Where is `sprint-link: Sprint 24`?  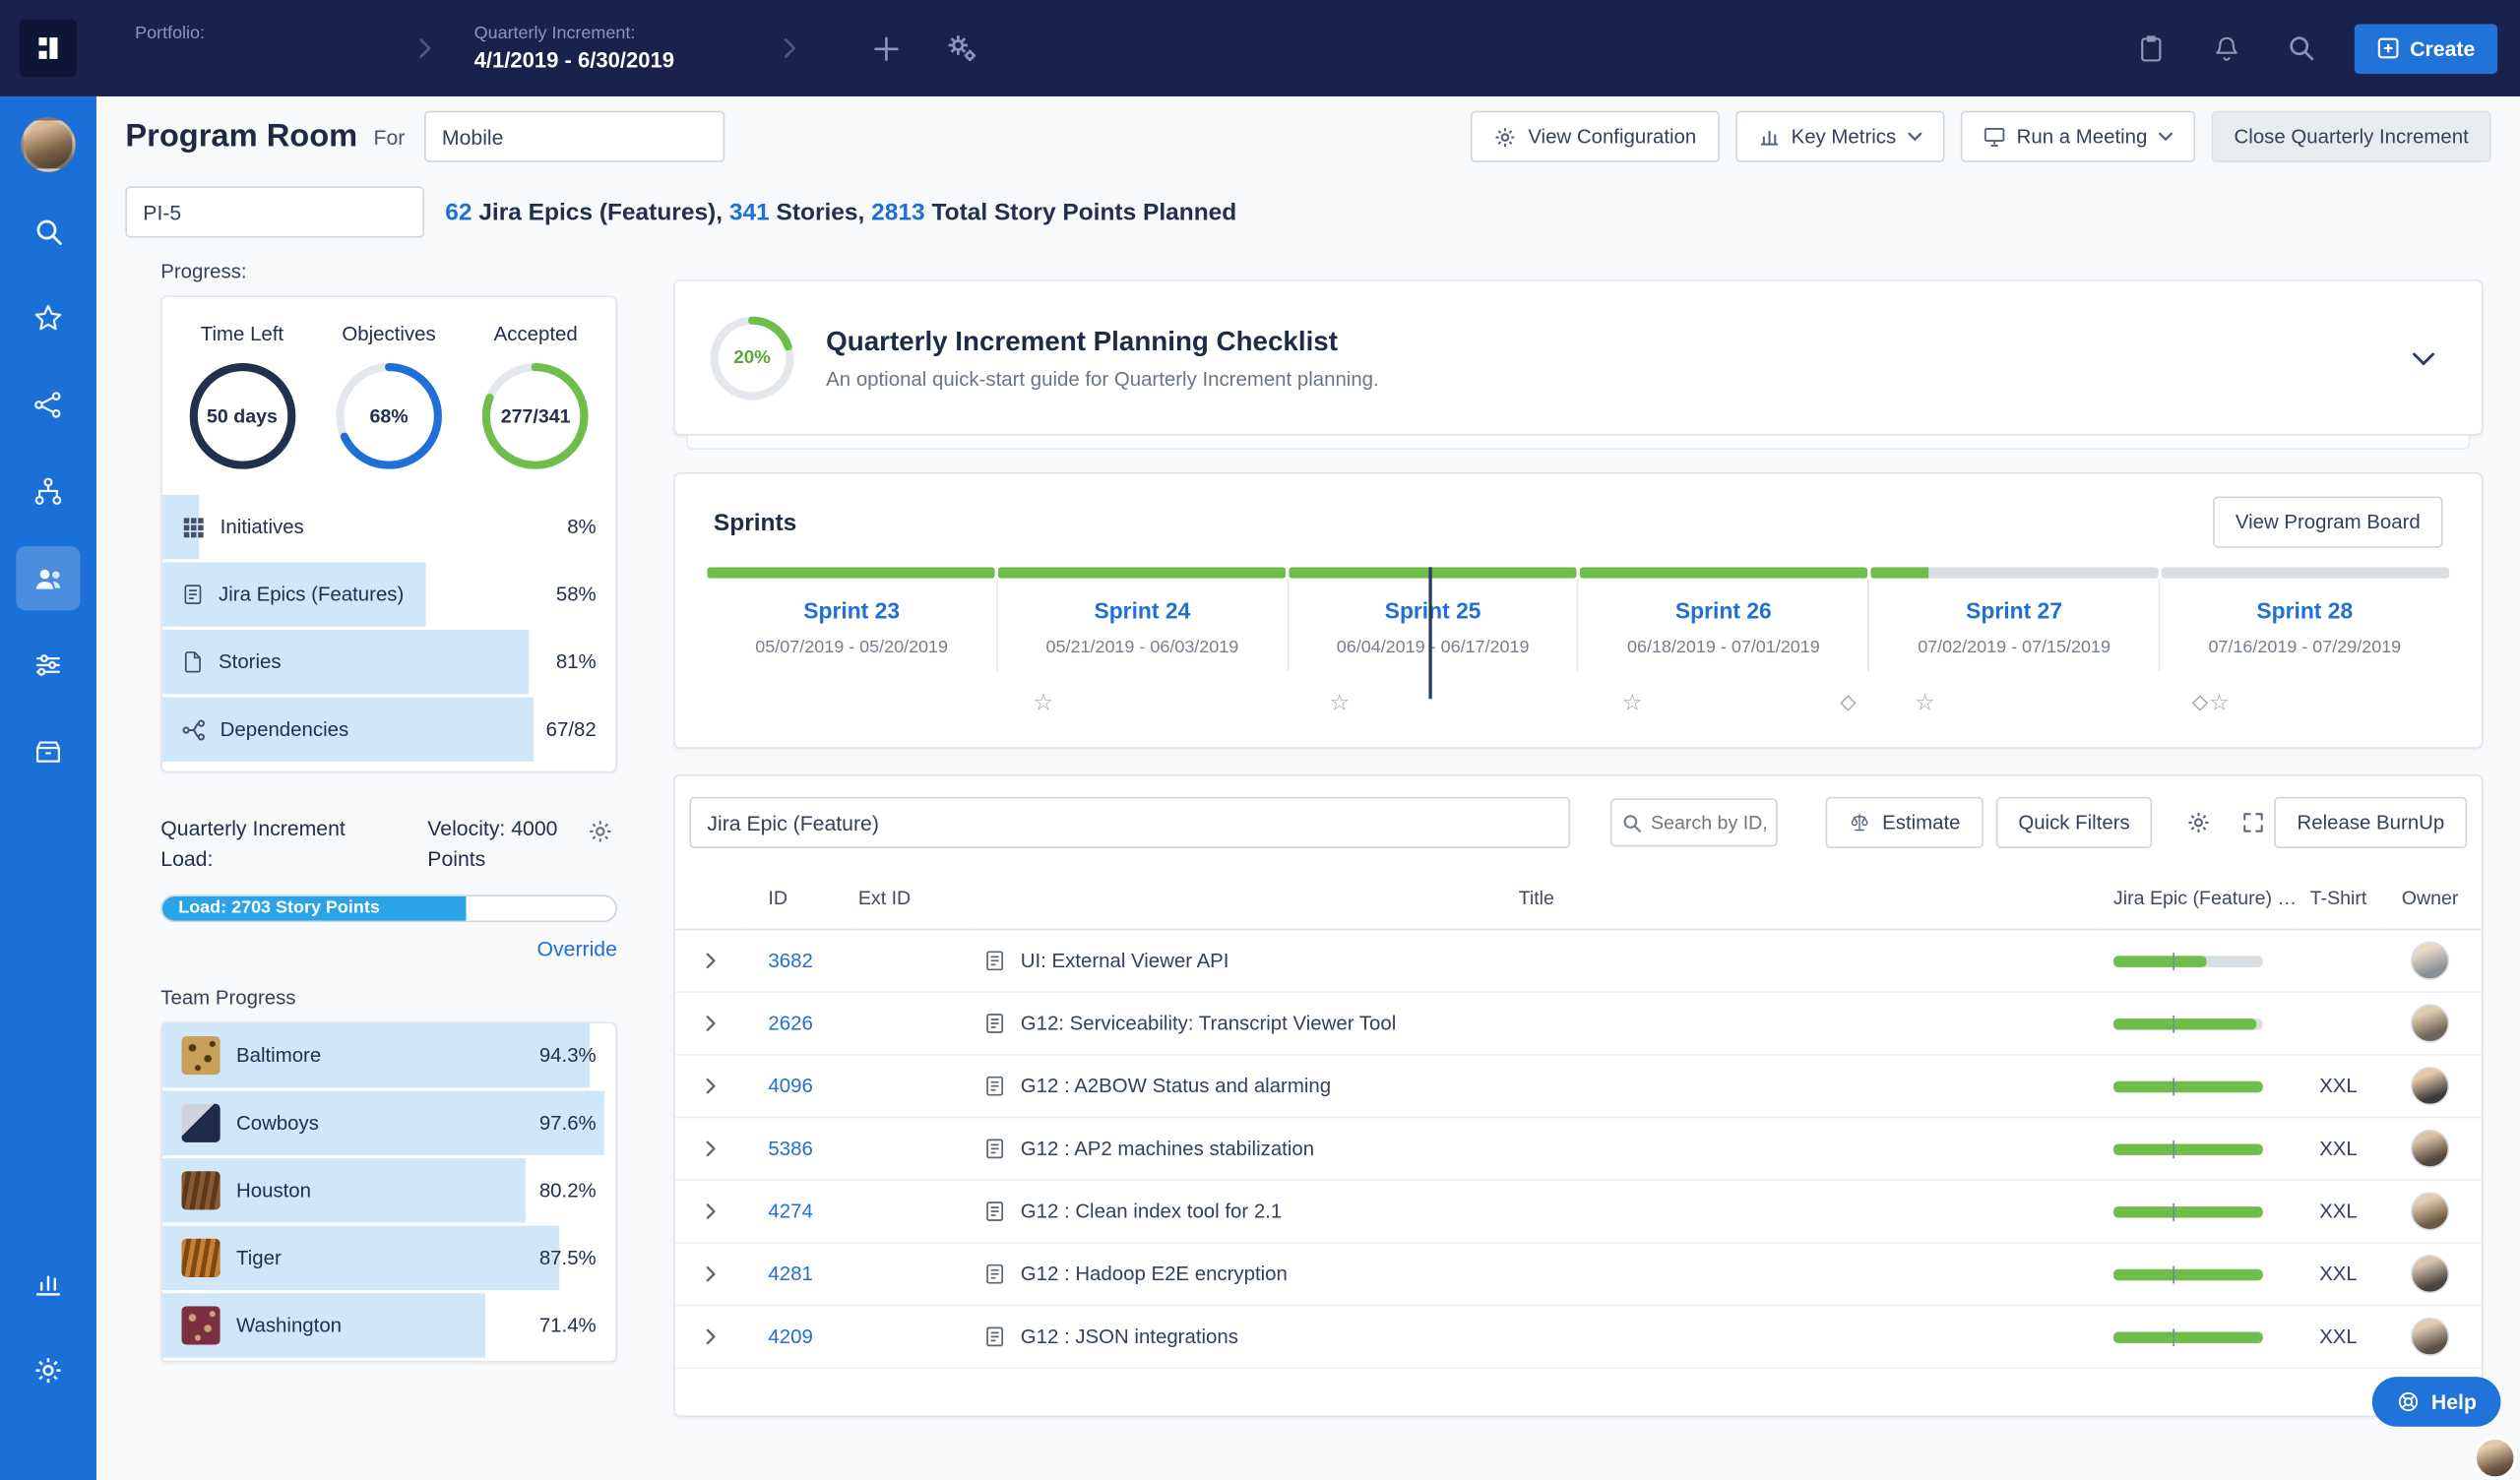 sprint-link: Sprint 24 is located at coordinates (1142, 610).